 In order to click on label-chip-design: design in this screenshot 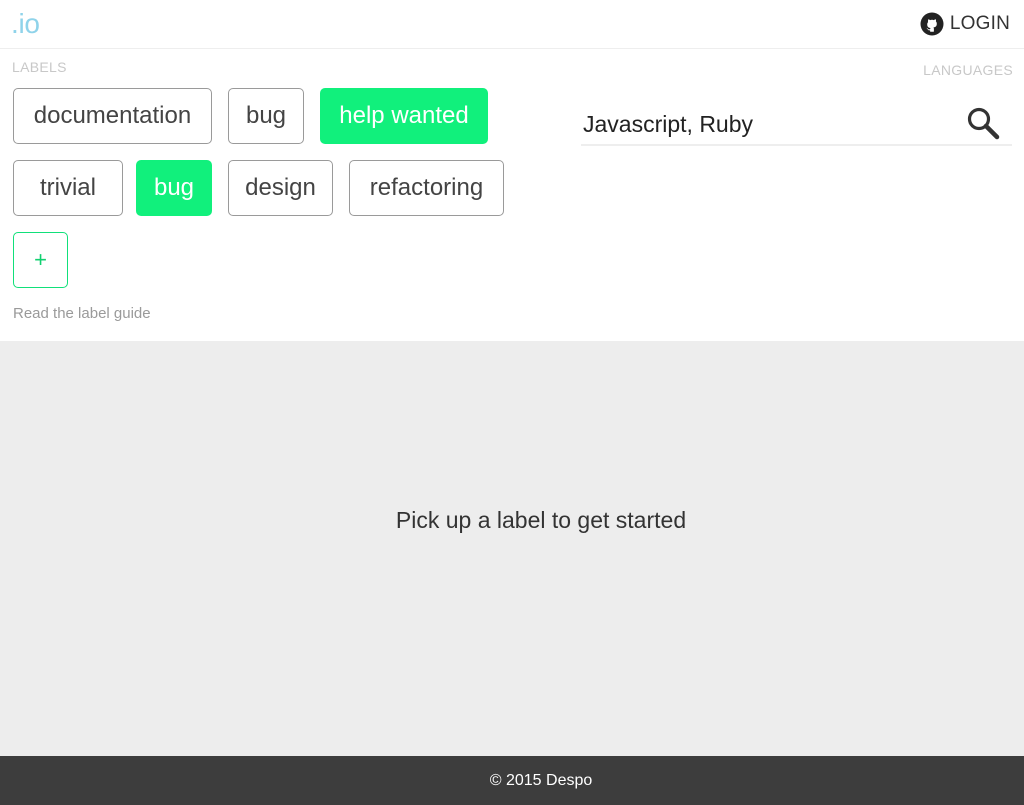, I will do `click(280, 188)`.